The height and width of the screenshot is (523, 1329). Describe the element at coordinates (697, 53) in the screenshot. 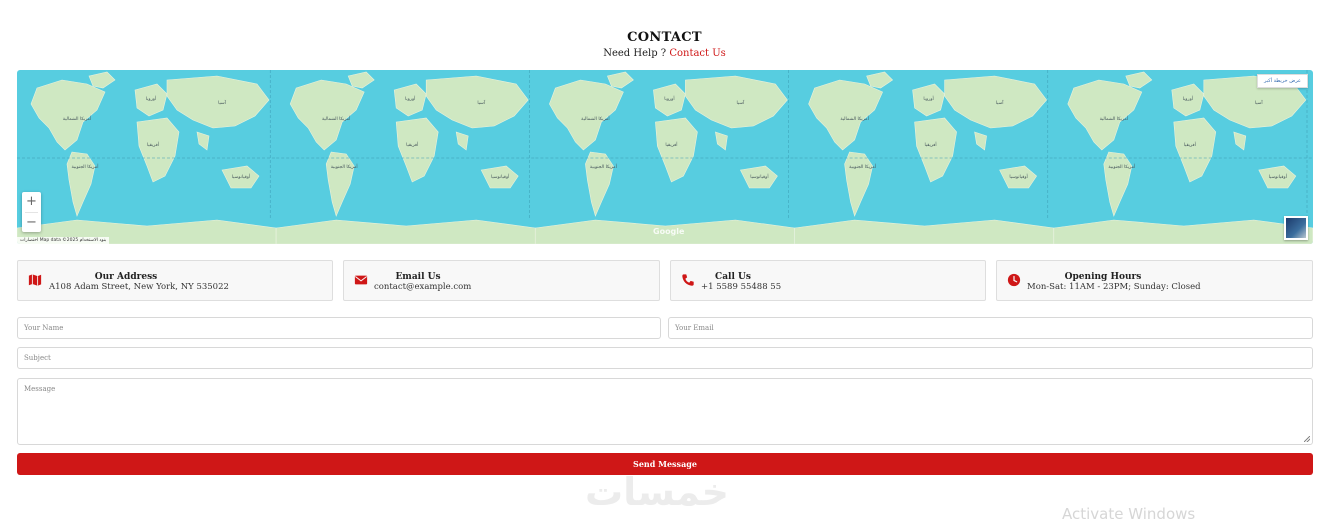

I see `contact-us-link: Contact Us` at that location.